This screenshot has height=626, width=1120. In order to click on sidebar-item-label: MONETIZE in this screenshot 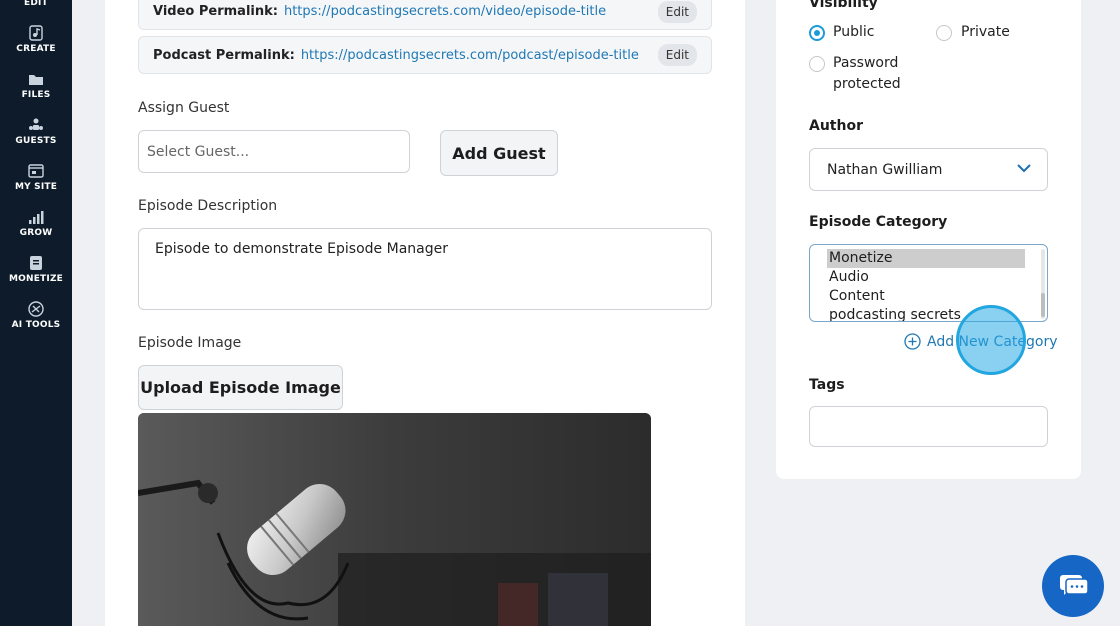, I will do `click(36, 279)`.